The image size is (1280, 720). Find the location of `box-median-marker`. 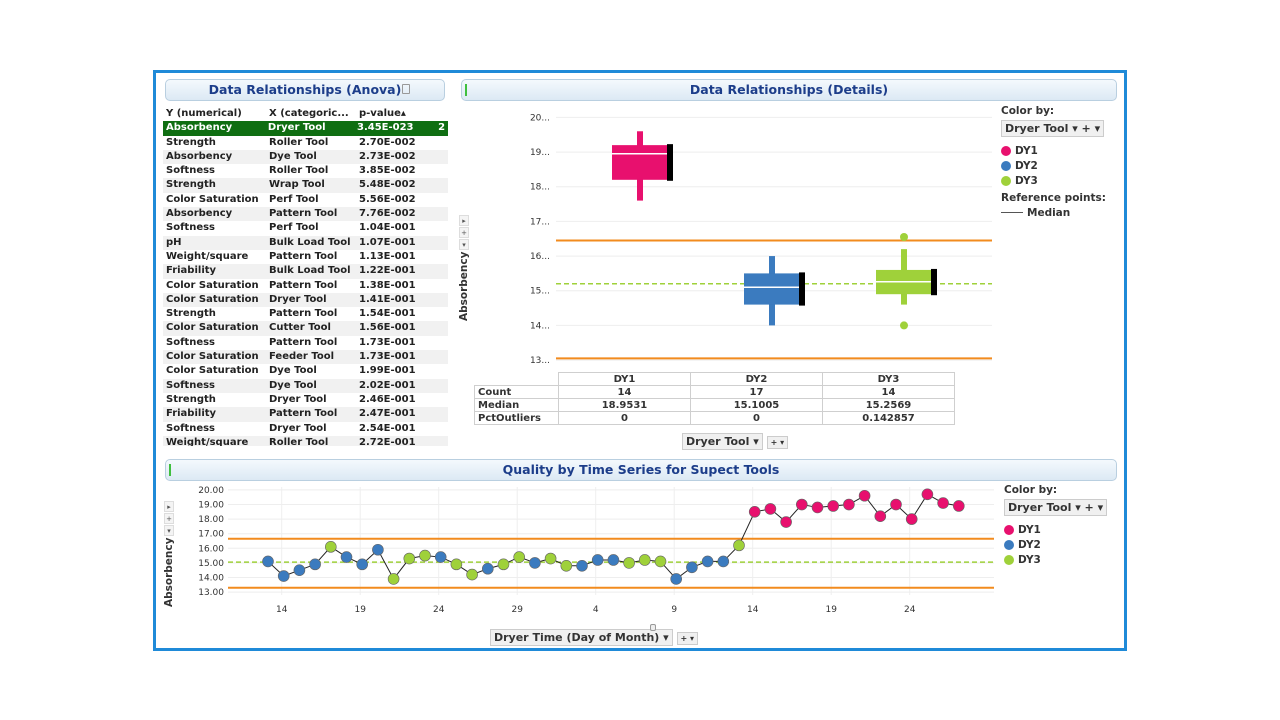

box-median-marker is located at coordinates (670, 162).